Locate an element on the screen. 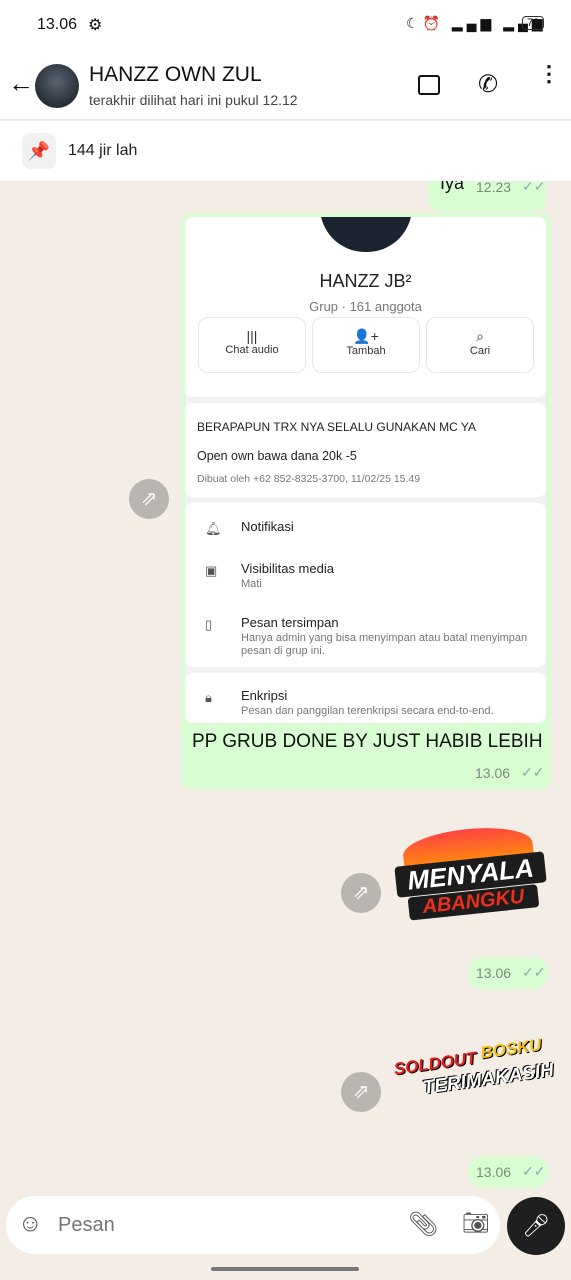  group-meta: Grup · 161 anggota is located at coordinates (365, 306).